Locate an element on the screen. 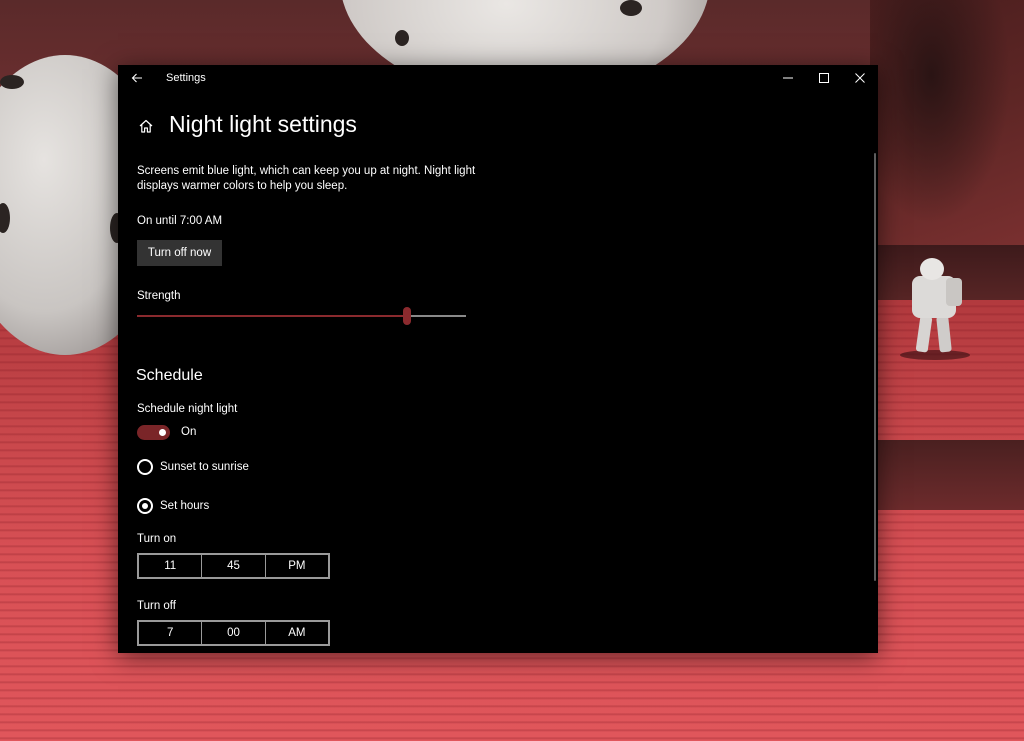 This screenshot has height=741, width=1024. radio-selected-dot is located at coordinates (145, 506).